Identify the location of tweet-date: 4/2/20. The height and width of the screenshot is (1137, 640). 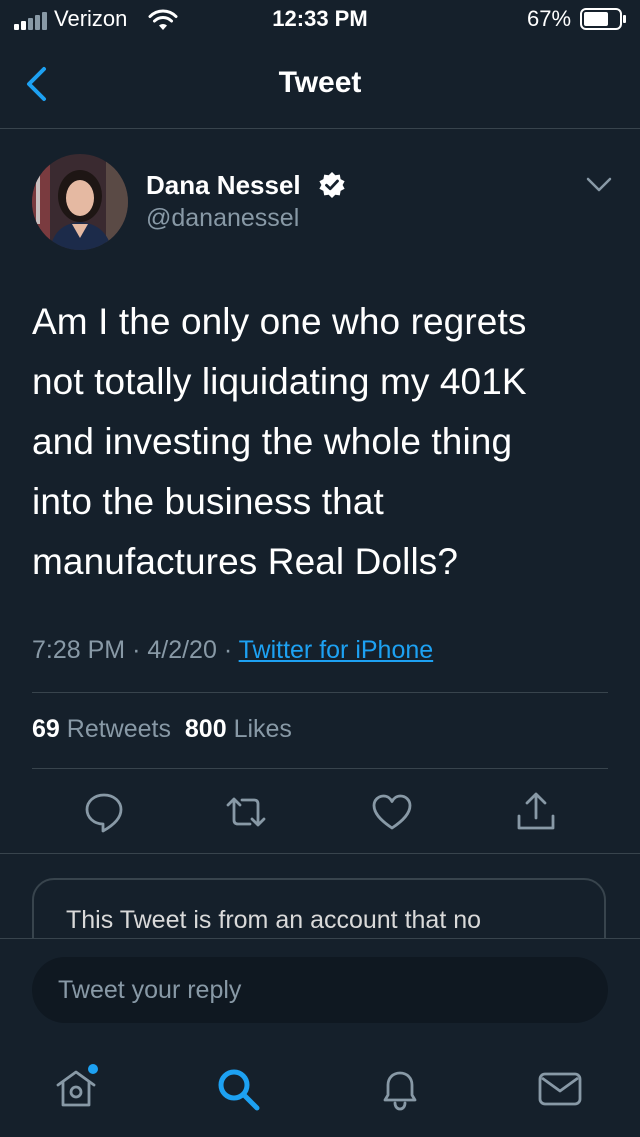
(182, 650).